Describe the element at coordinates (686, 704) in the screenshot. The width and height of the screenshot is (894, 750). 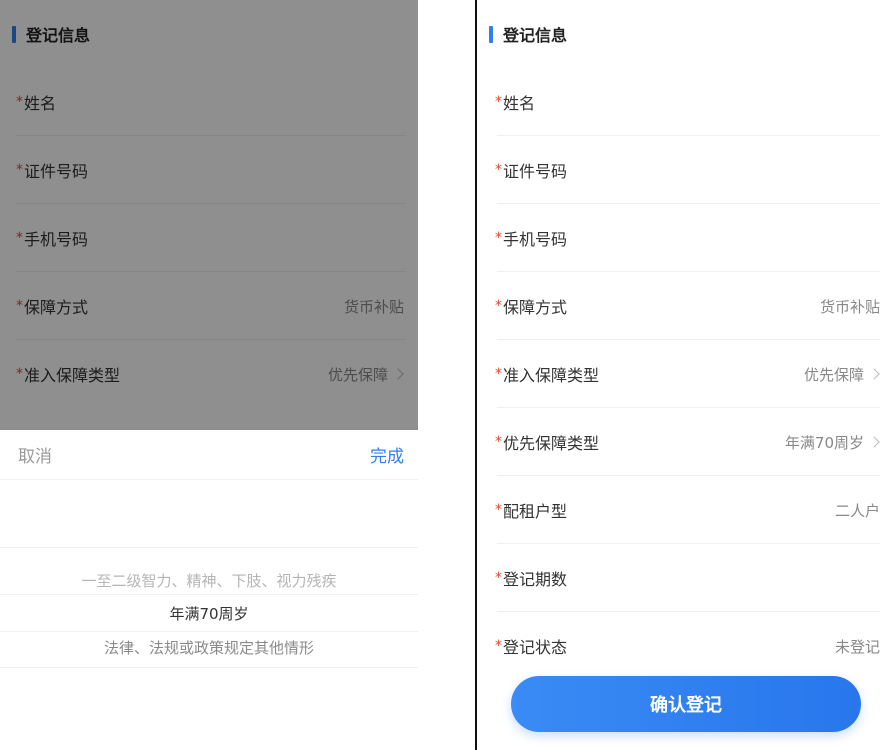
I see `confirm-registration-button: 确认登记` at that location.